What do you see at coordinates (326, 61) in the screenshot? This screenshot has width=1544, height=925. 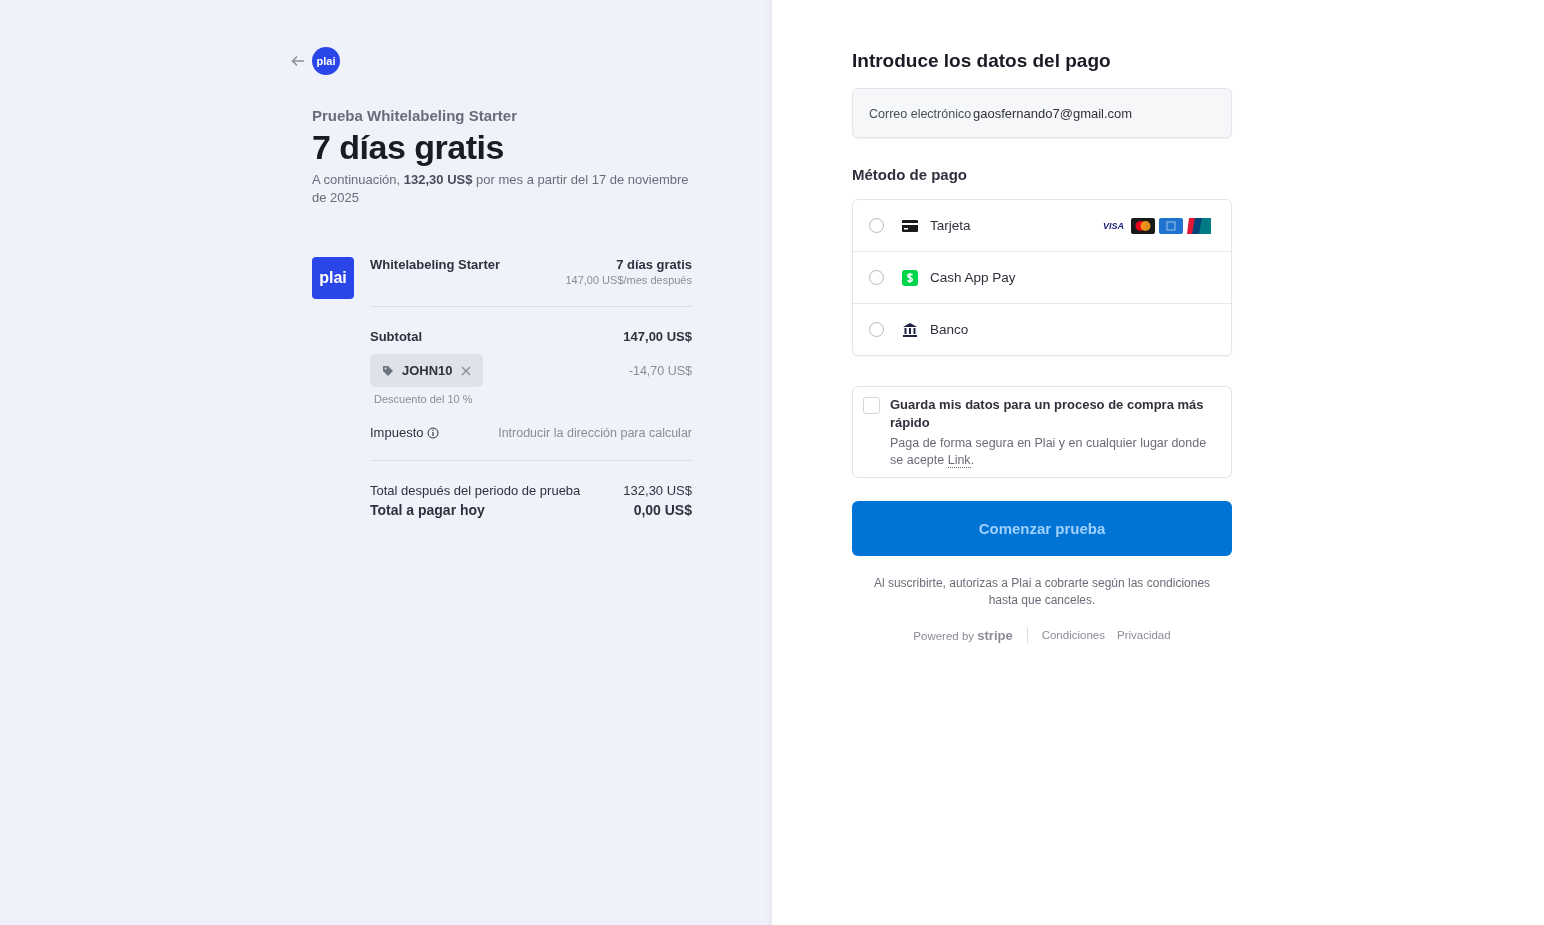 I see `plai-logo: plai` at bounding box center [326, 61].